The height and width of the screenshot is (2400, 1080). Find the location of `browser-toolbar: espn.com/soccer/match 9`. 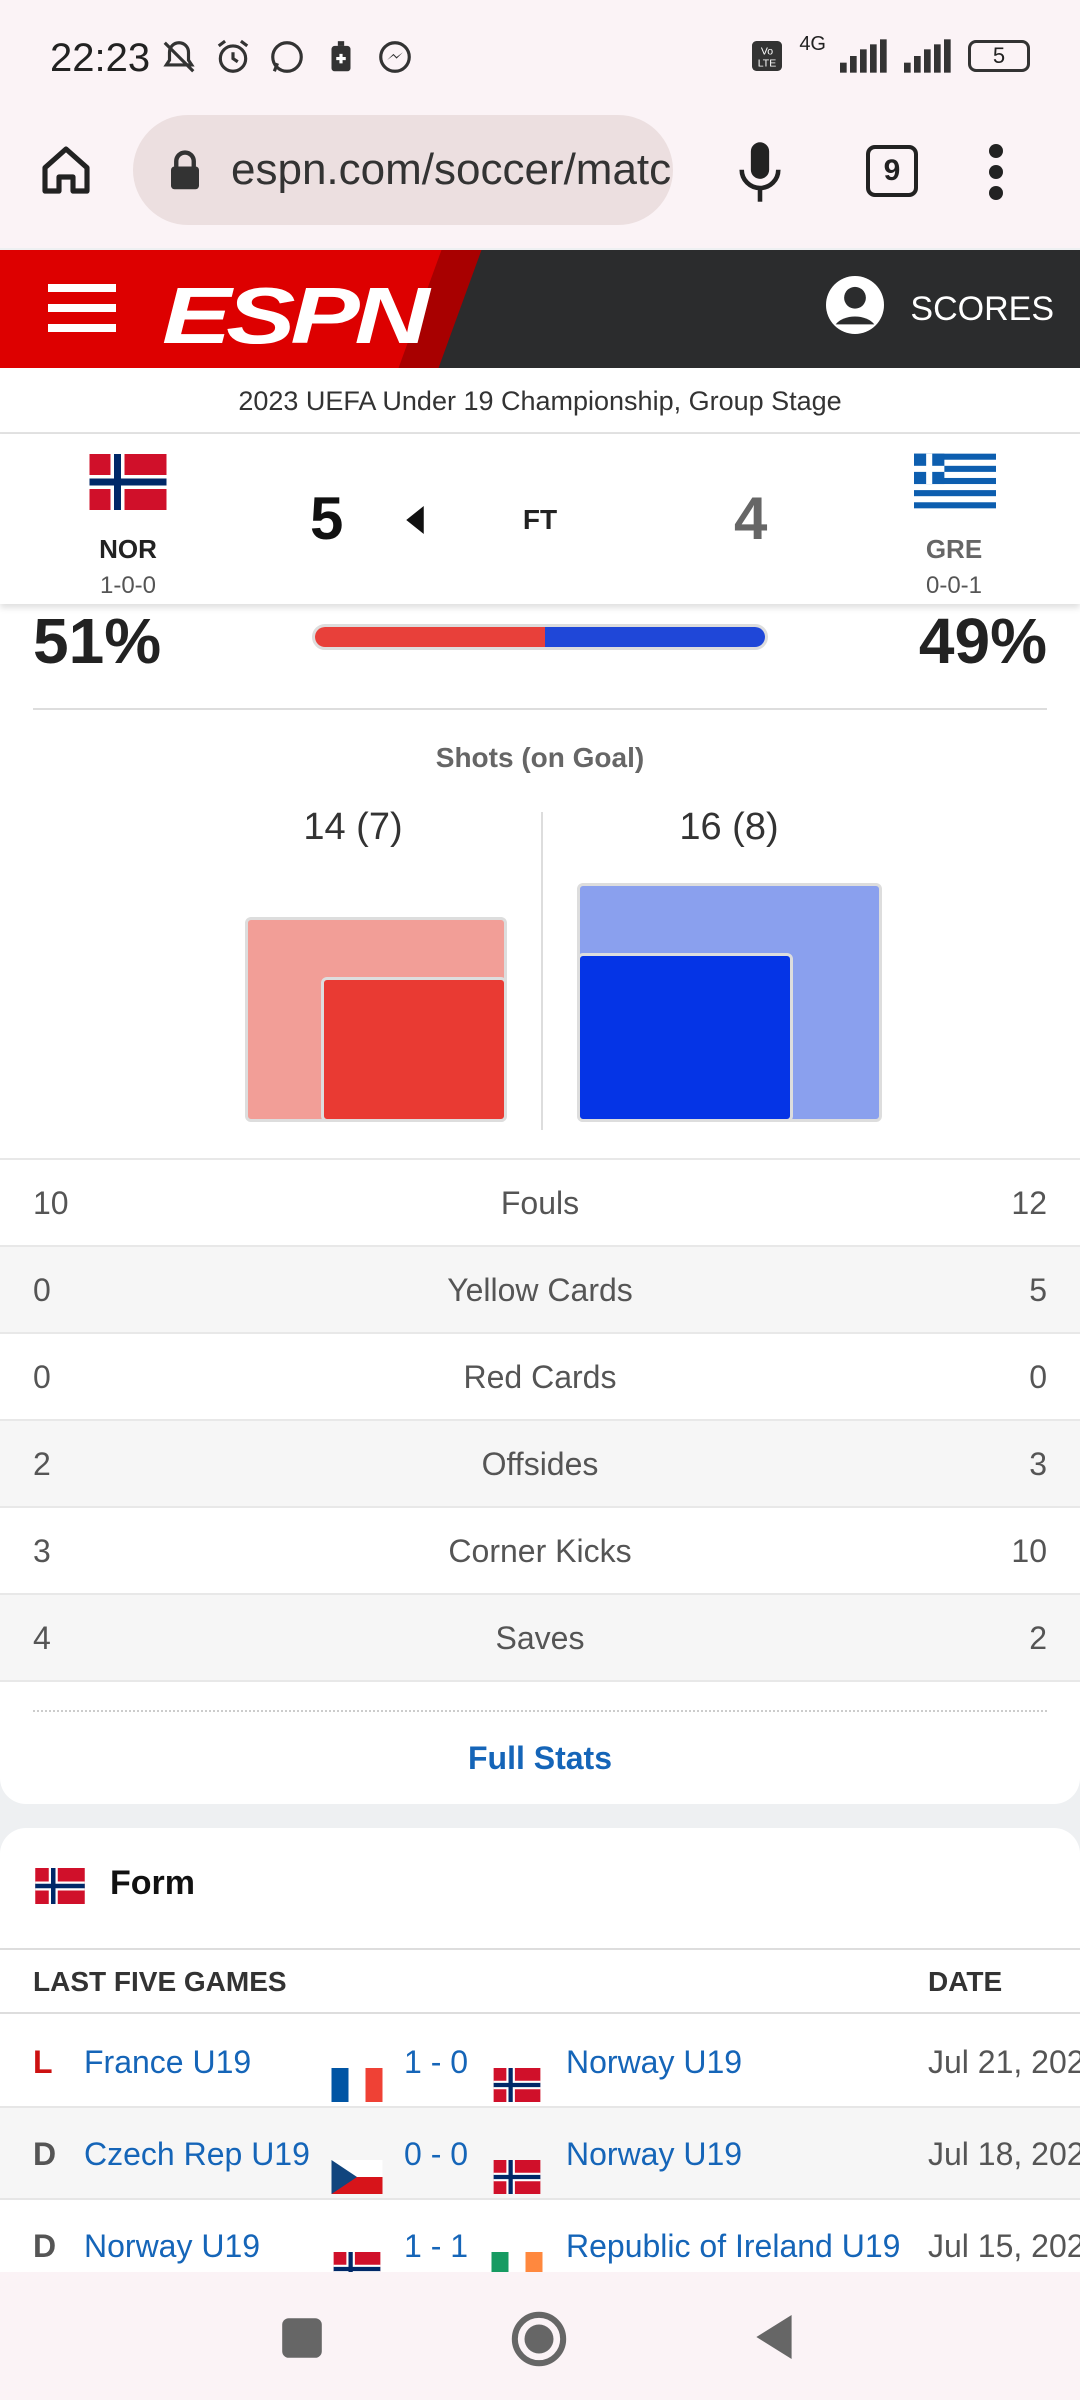

browser-toolbar: espn.com/soccer/match 9 is located at coordinates (540, 174).